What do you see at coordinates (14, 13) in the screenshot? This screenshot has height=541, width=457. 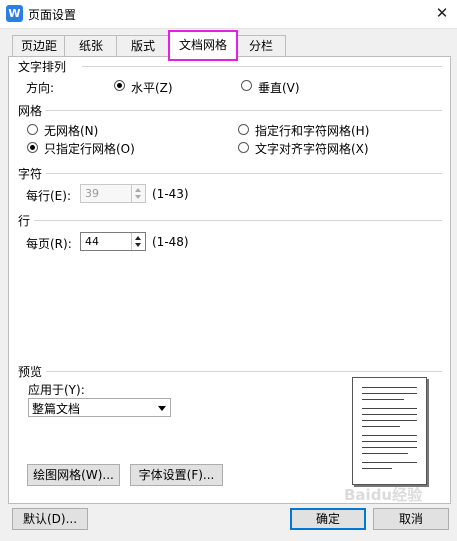 I see `wps-writer-icon: W` at bounding box center [14, 13].